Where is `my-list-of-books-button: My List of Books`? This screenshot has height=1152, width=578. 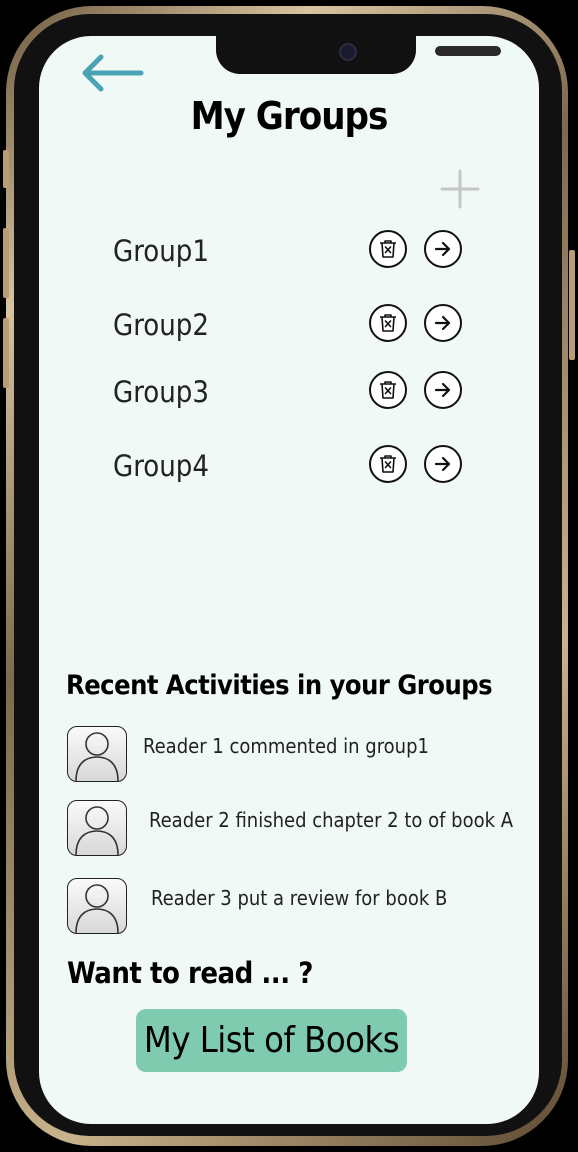
my-list-of-books-button: My List of Books is located at coordinates (271, 1040).